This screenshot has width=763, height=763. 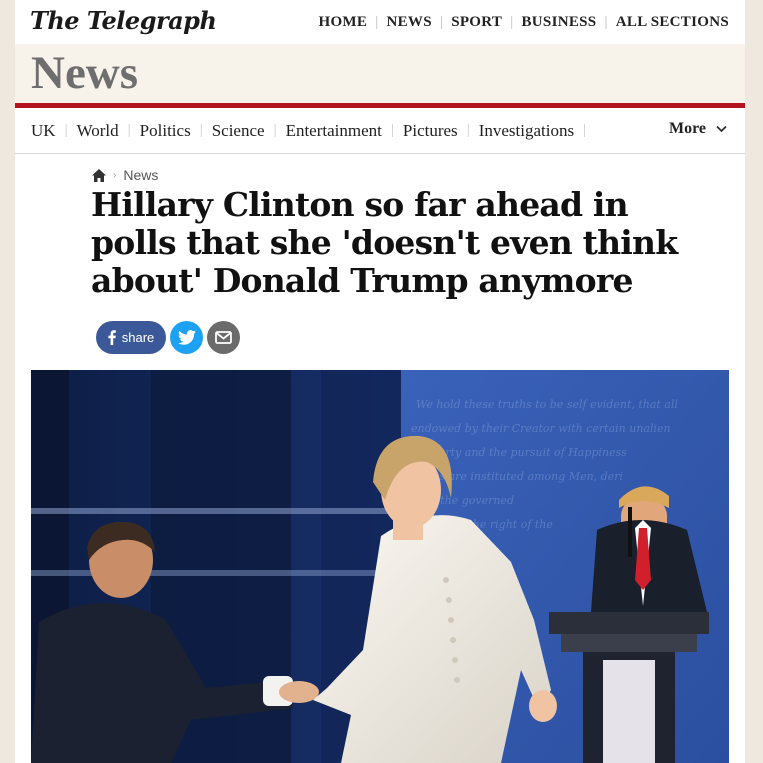 I want to click on twitter-share-button, so click(x=186, y=337).